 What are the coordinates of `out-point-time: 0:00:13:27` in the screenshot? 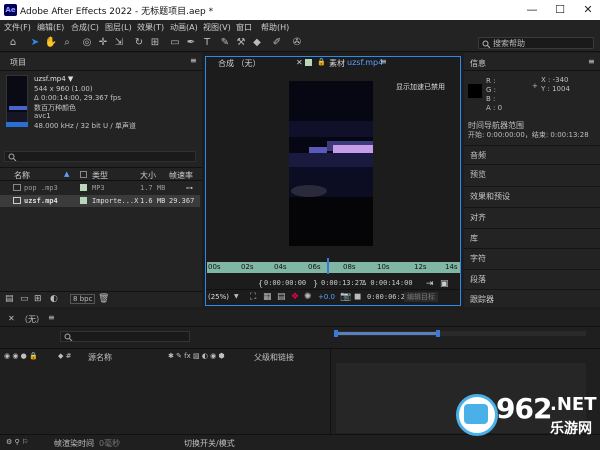 It's located at (342, 283).